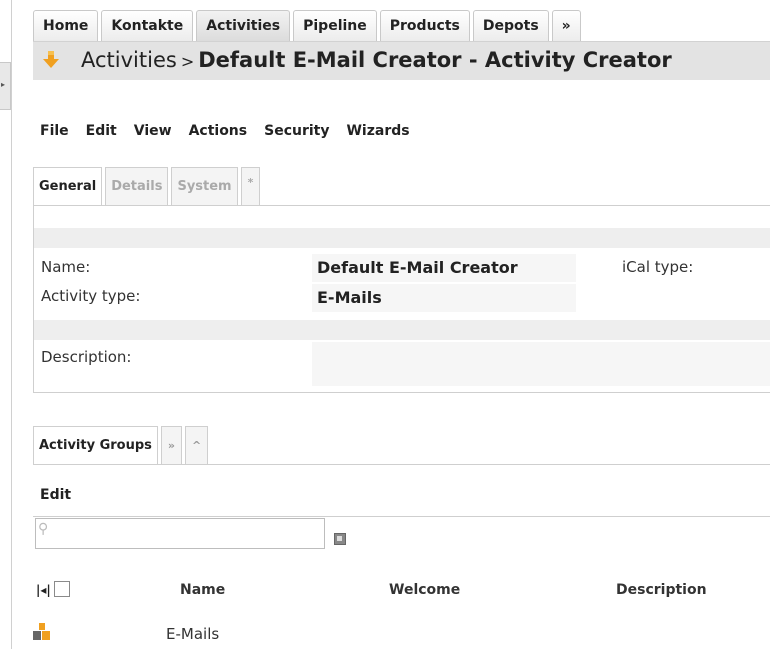 The image size is (770, 649). What do you see at coordinates (62, 589) in the screenshot?
I see `select-all-checkbox` at bounding box center [62, 589].